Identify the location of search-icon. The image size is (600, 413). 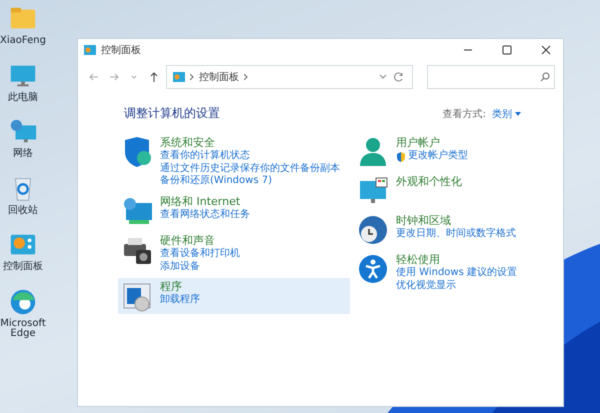
(545, 77).